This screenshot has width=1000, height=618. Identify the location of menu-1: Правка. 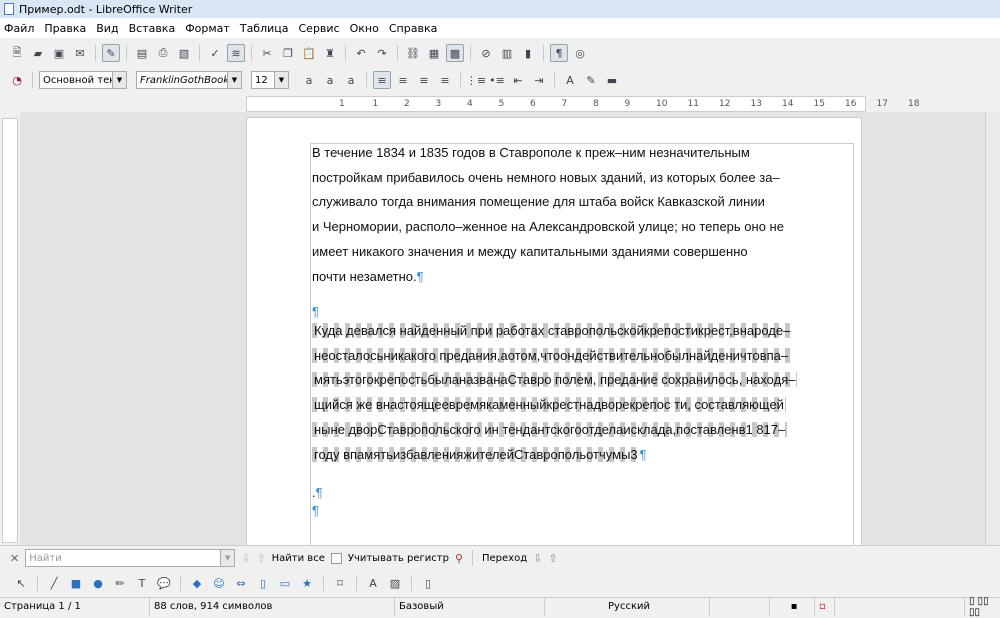
(65, 28).